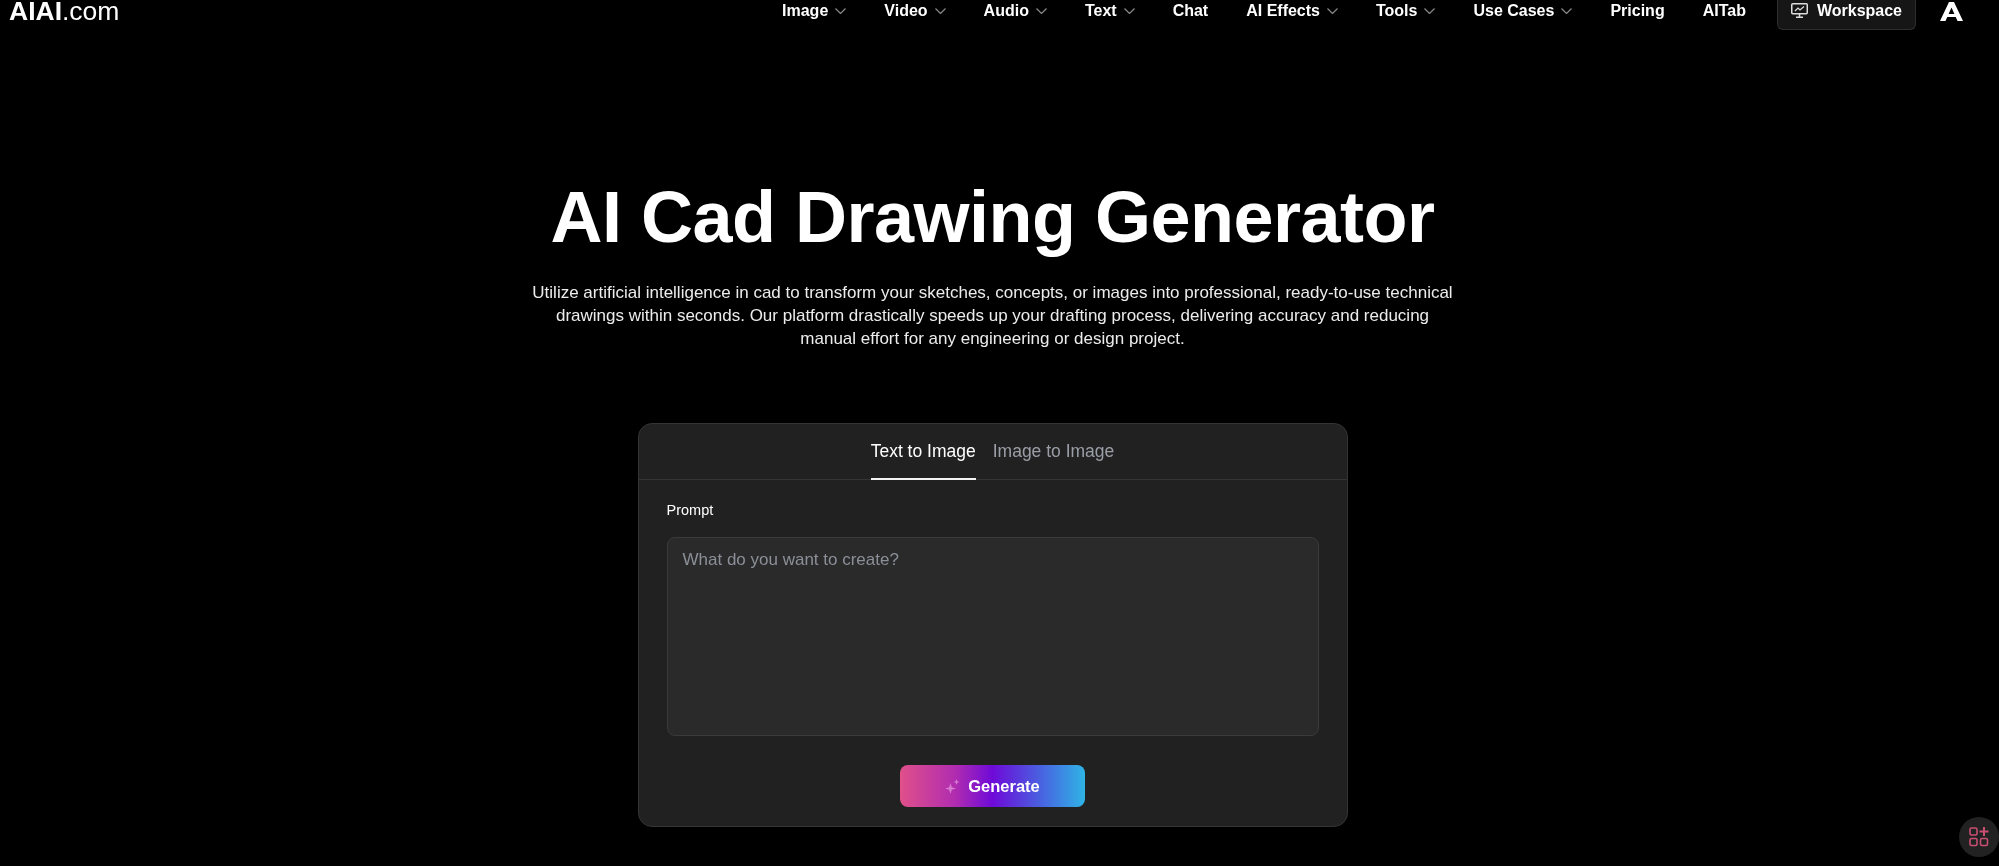 This screenshot has height=866, width=1999. I want to click on monitor-icon, so click(1799, 10).